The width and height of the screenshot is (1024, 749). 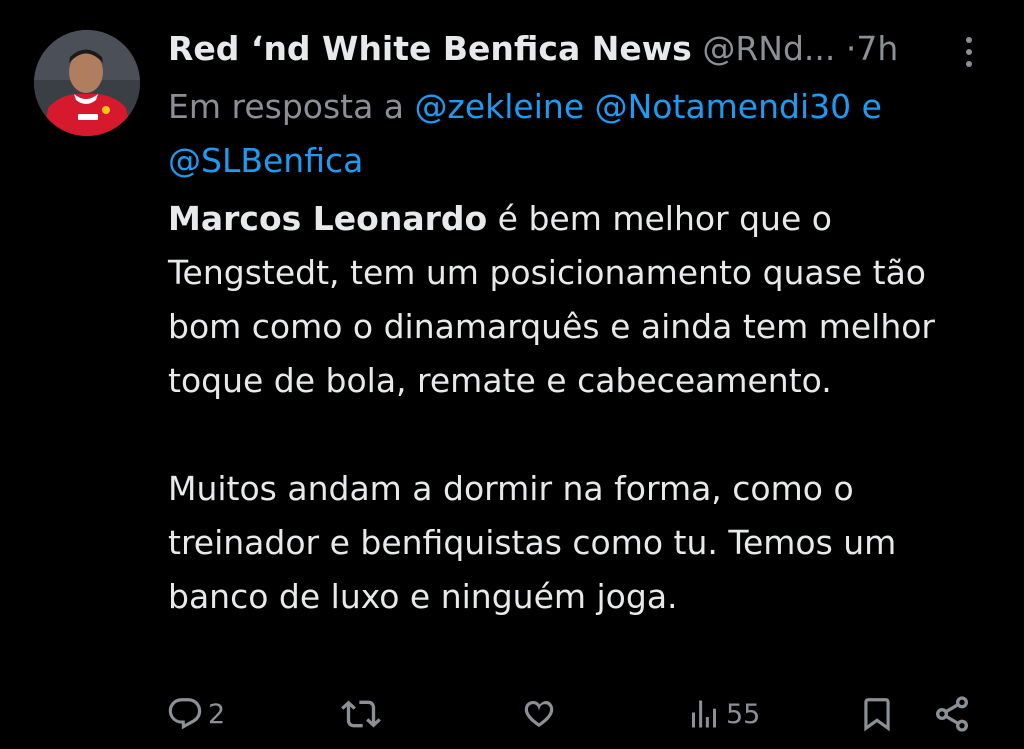 I want to click on bookmark-button, so click(x=877, y=714).